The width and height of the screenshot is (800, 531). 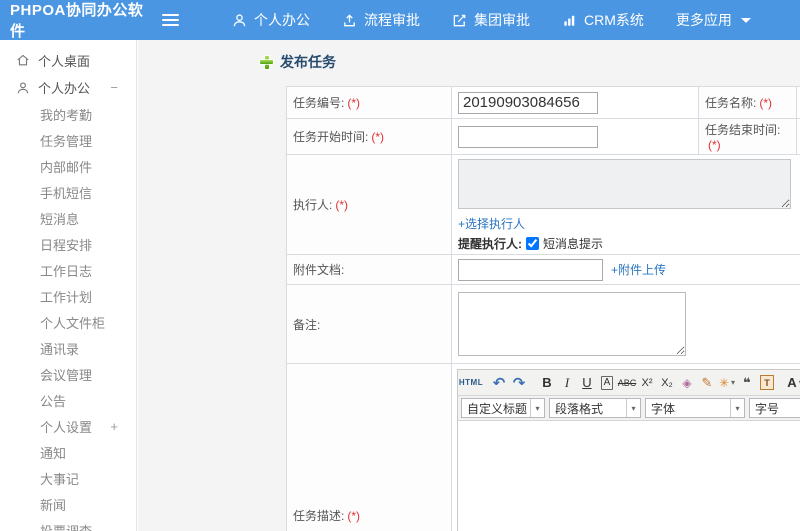 What do you see at coordinates (68, 452) in the screenshot?
I see `sidebar-item-notice: 通知` at bounding box center [68, 452].